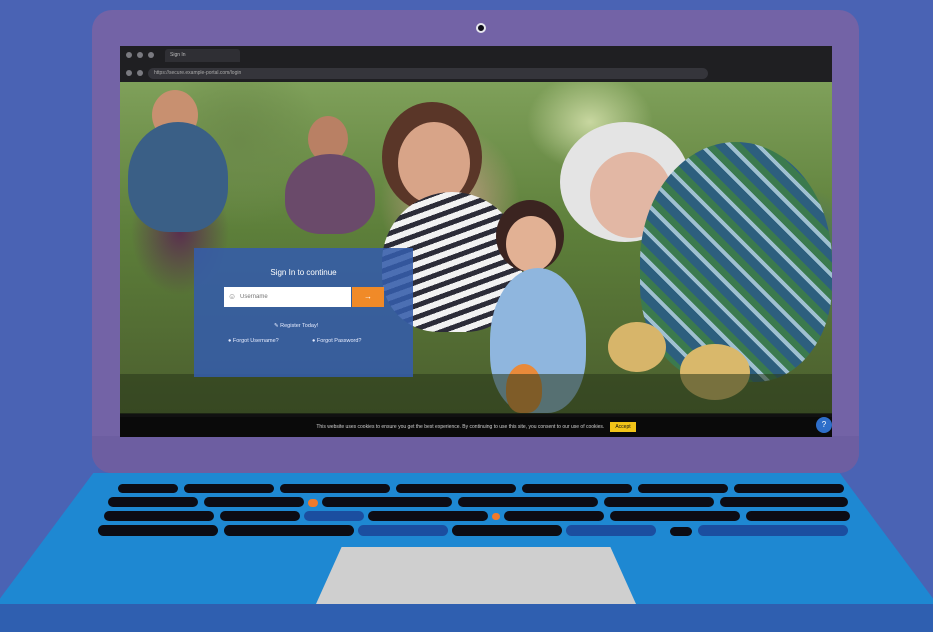  Describe the element at coordinates (428, 73) in the screenshot. I see `address-bar: https://secure.example-portal.com/login` at that location.